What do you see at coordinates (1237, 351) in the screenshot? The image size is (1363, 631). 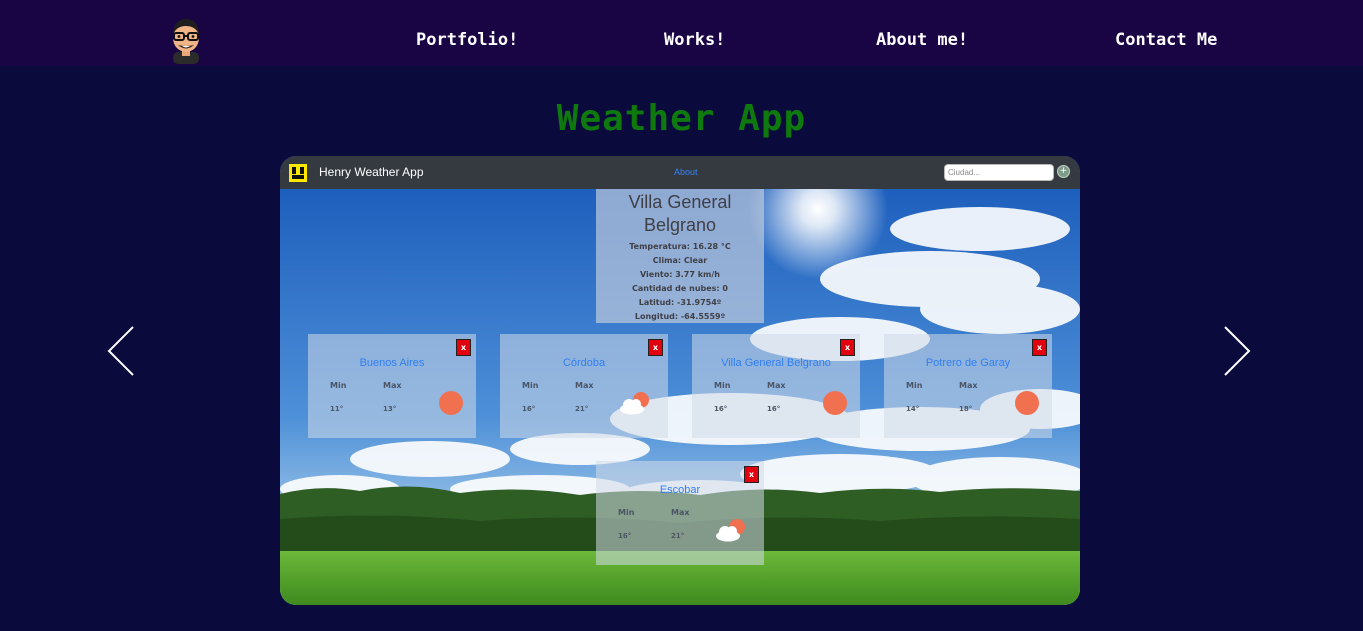 I see `carousel-next-arrow-icon` at bounding box center [1237, 351].